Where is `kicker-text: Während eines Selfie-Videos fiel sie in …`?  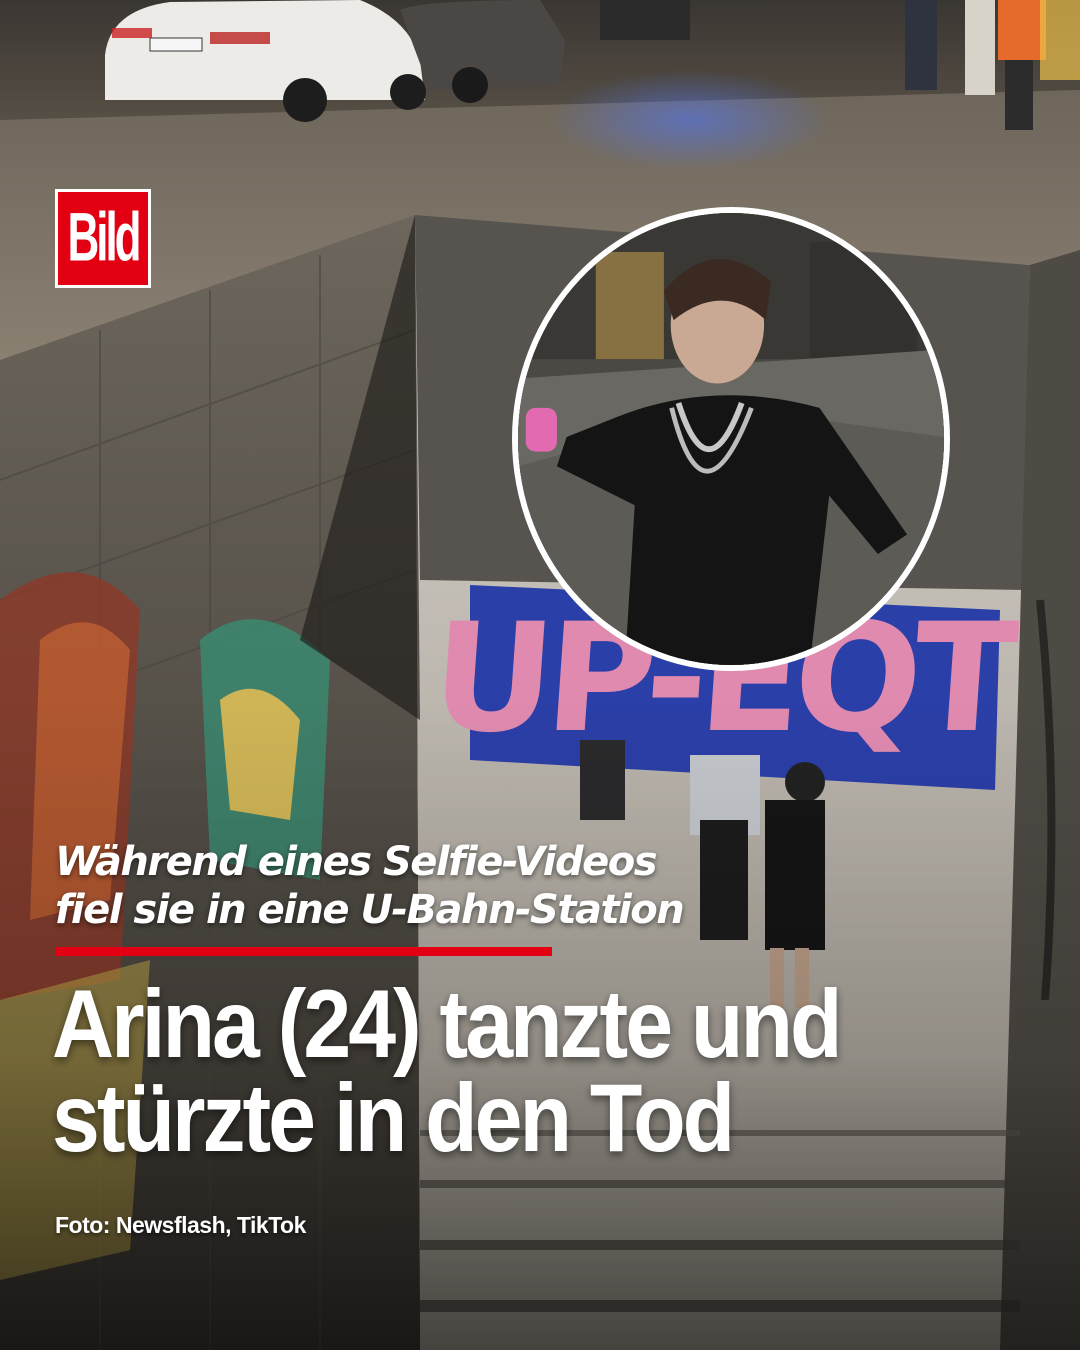 kicker-text: Während eines Selfie-Videos fiel sie in … is located at coordinates (415, 886).